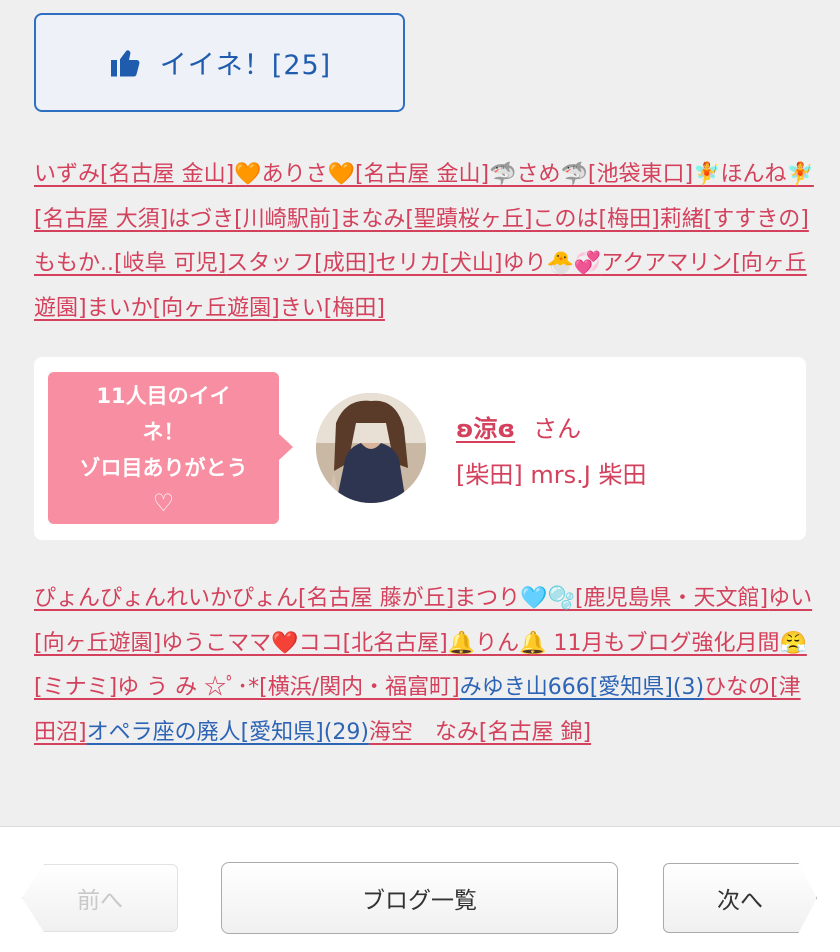  I want to click on liker-link: ゆうこママ❤️ココ[北名古屋], so click(304, 643).